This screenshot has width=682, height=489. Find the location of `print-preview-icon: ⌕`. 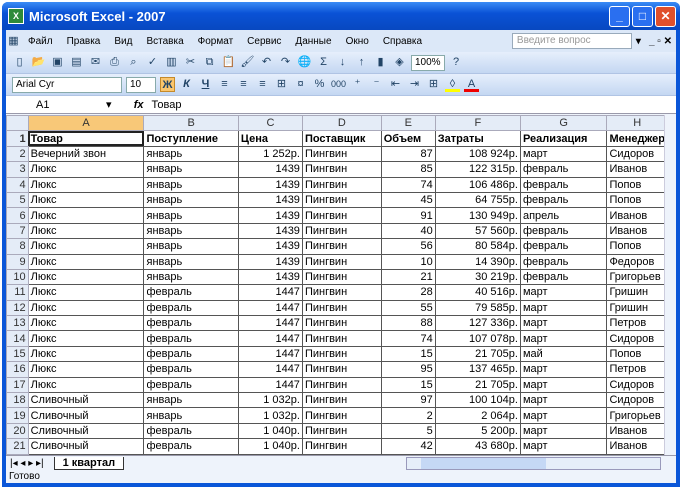

print-preview-icon: ⌕ is located at coordinates (133, 62).